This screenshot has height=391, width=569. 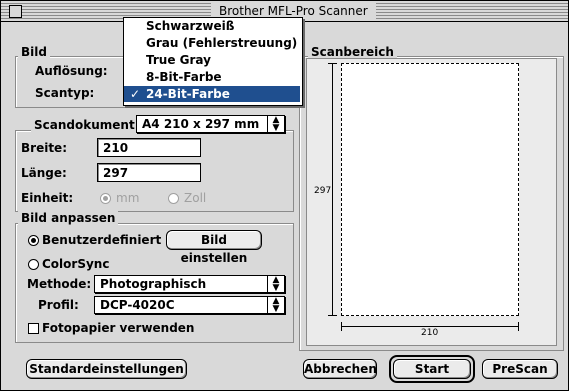 What do you see at coordinates (44, 173) in the screenshot?
I see `length-label: Länge:` at bounding box center [44, 173].